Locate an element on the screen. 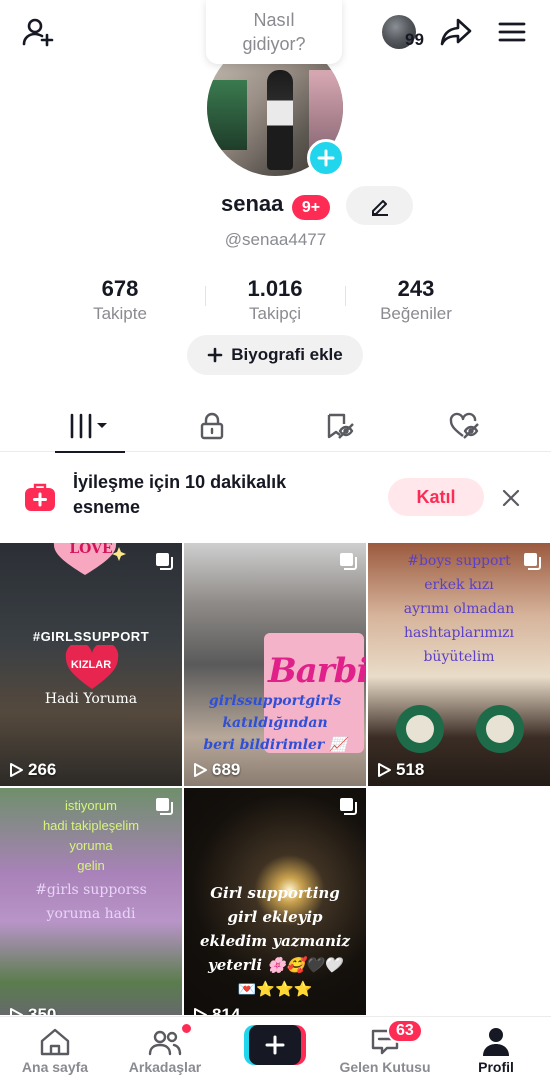 This screenshot has height=1080, width=551. stat-label: Takipte is located at coordinates (120, 313).